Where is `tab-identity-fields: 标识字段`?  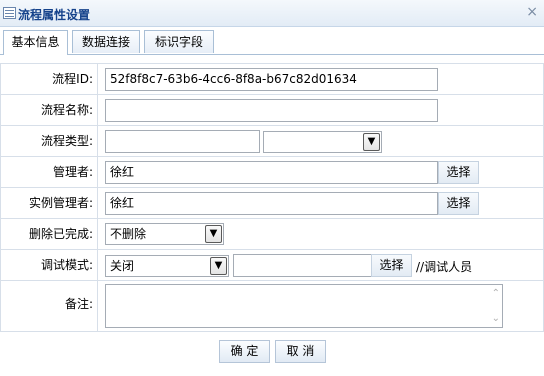 tab-identity-fields: 标识字段 is located at coordinates (179, 41).